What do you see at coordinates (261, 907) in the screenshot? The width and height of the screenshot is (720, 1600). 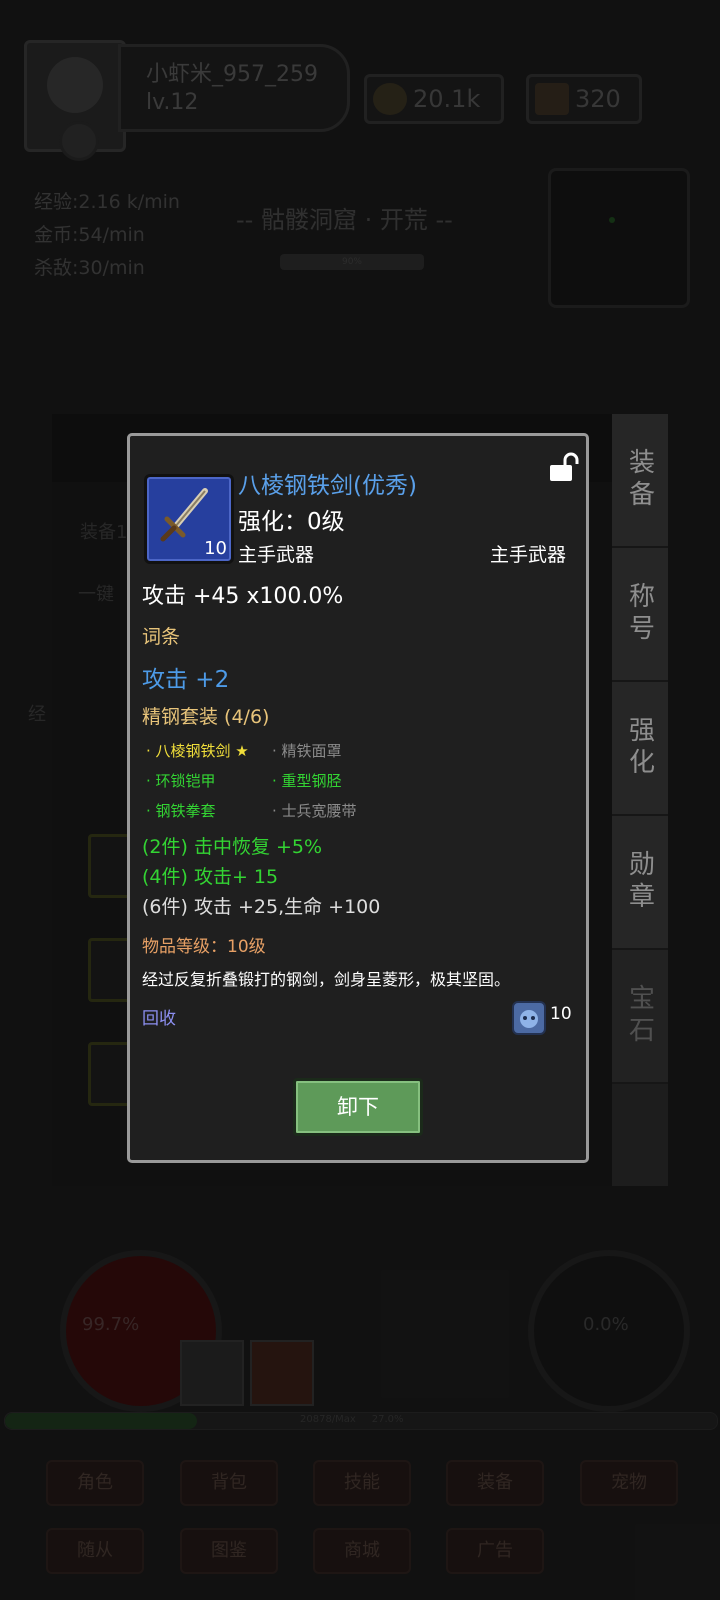 I see `set-bonus-6: (6件) 攻击 +25,生命 +100` at bounding box center [261, 907].